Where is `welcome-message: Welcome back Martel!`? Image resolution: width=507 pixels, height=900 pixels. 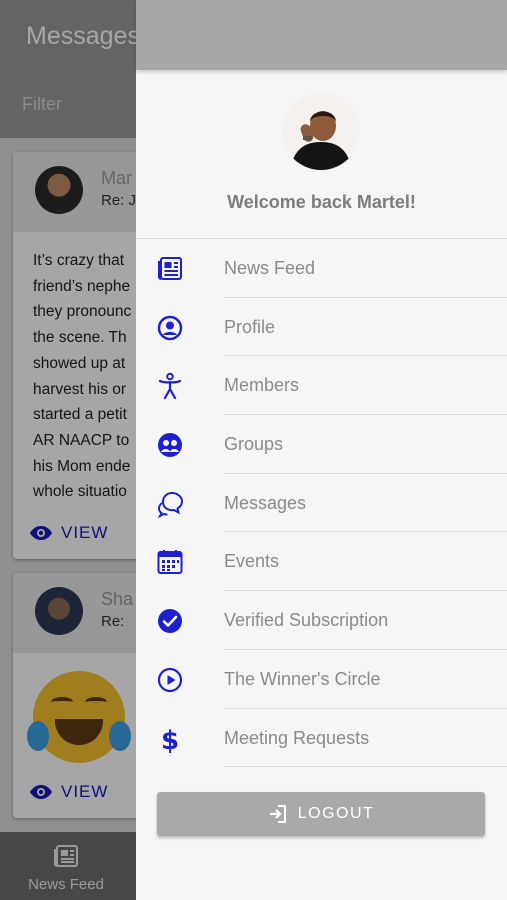
welcome-message: Welcome back Martel! is located at coordinates (321, 202).